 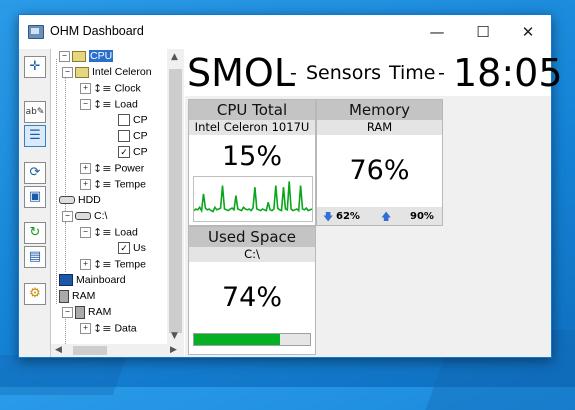 I want to click on sensors-label: Sensors, so click(x=344, y=73).